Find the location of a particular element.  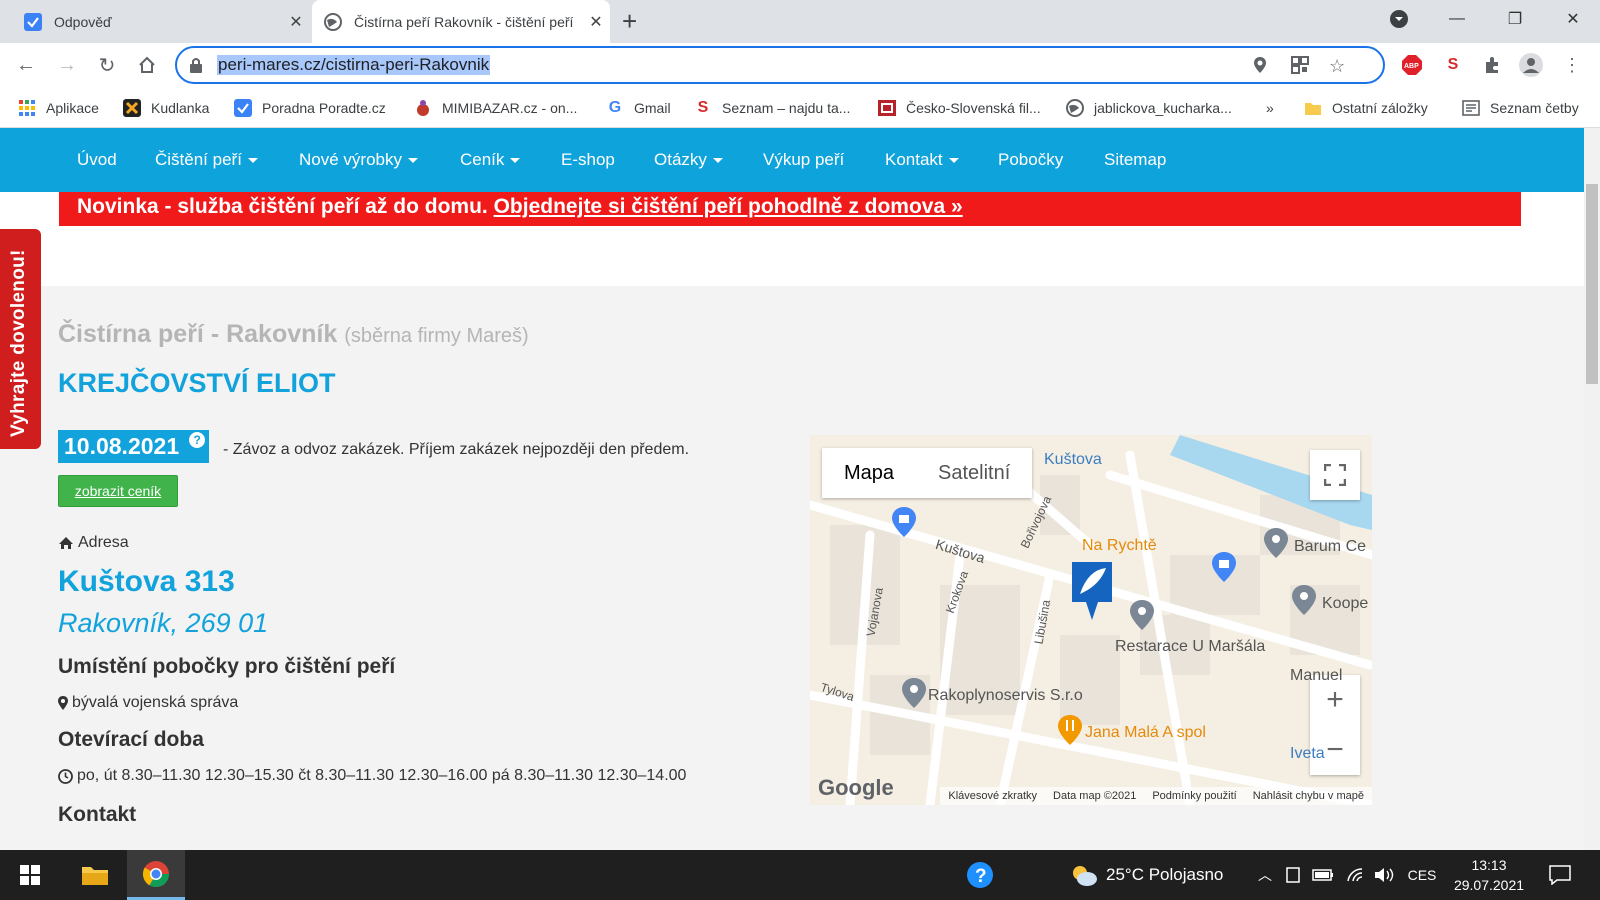

bookmark-apps: Aplikace is located at coordinates (58, 108).